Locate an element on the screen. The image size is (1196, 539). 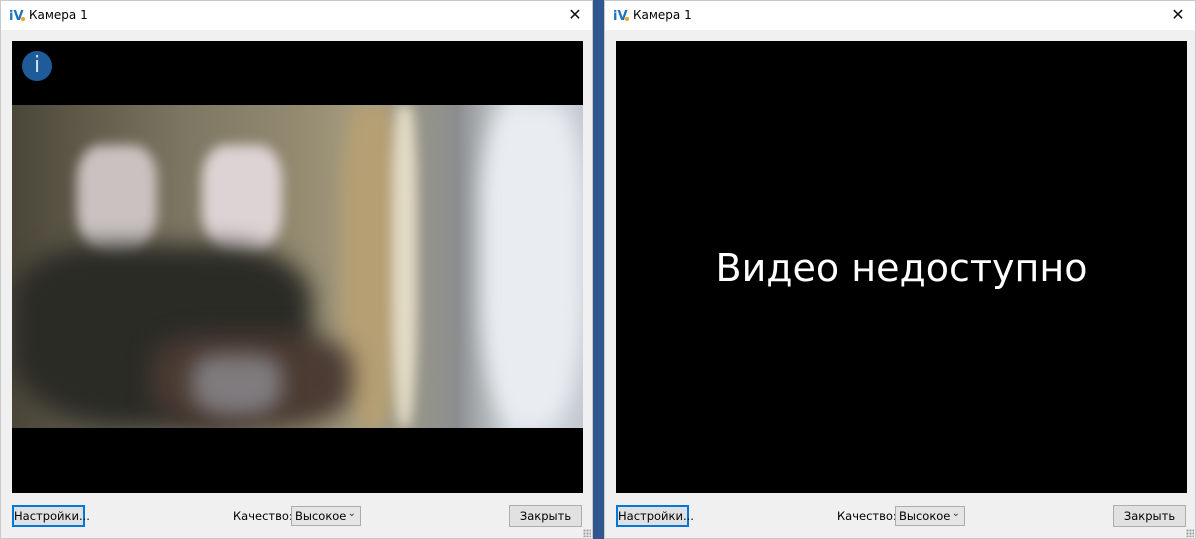
info-icon: i is located at coordinates (37, 66).